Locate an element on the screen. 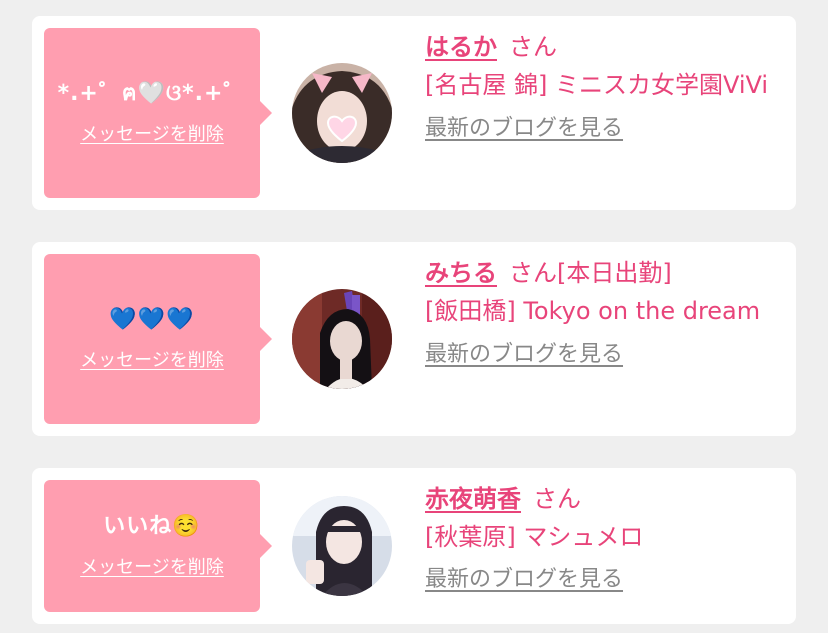 The image size is (828, 633). member-name-link: みちる is located at coordinates (461, 273).